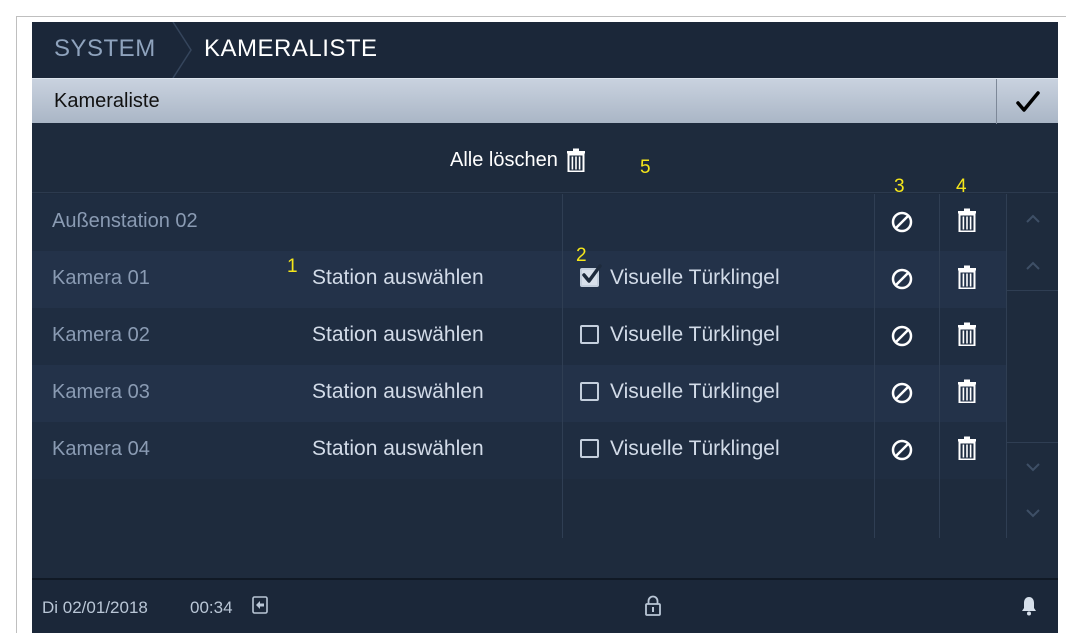  I want to click on date-display: Di 02/01/2018, so click(95, 607).